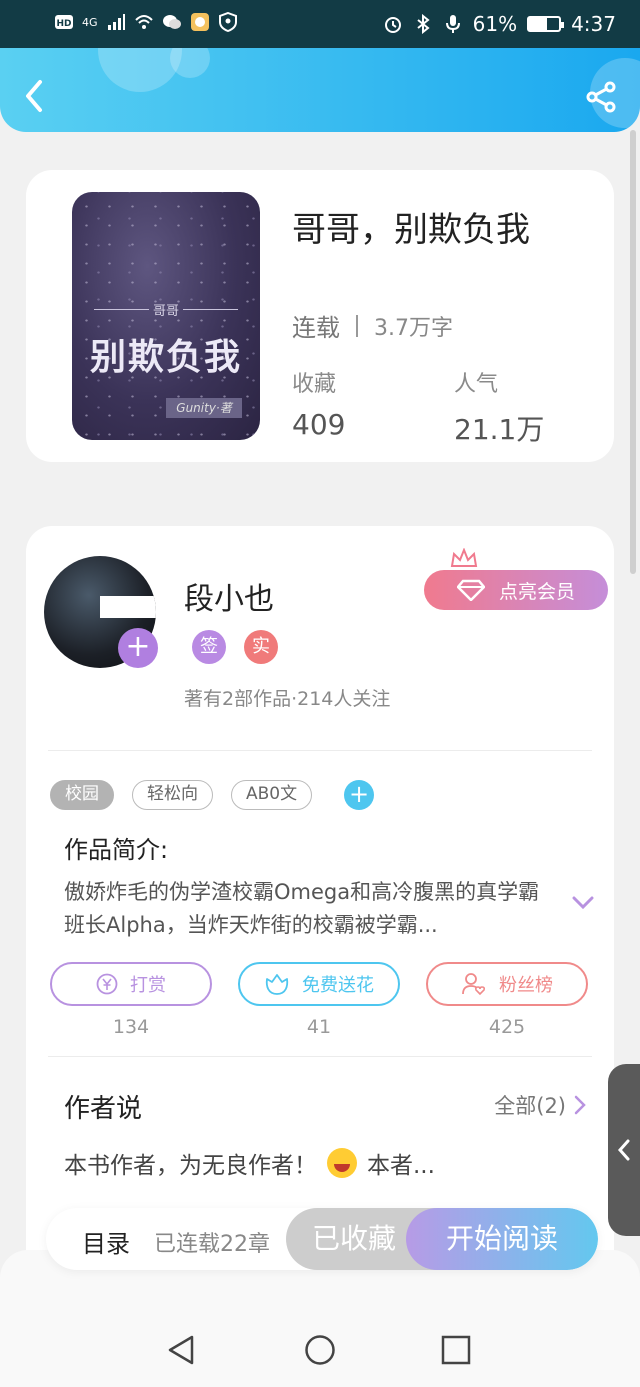  I want to click on status-bar: HD 4G 61% 4:37, so click(320, 24).